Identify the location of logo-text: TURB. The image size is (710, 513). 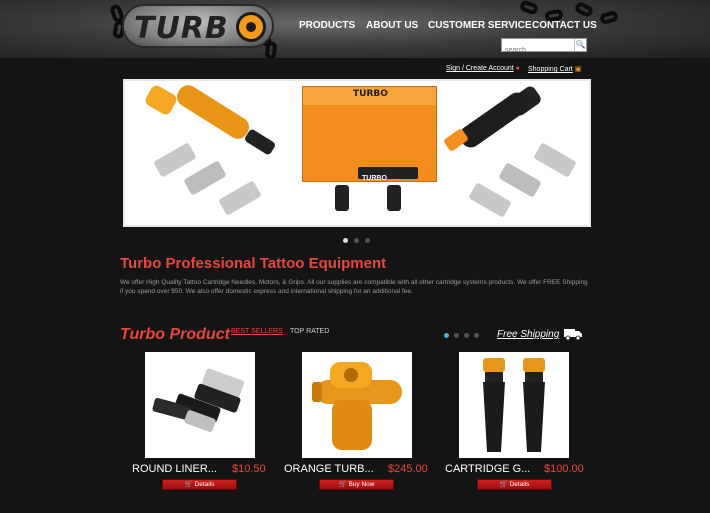
(181, 28).